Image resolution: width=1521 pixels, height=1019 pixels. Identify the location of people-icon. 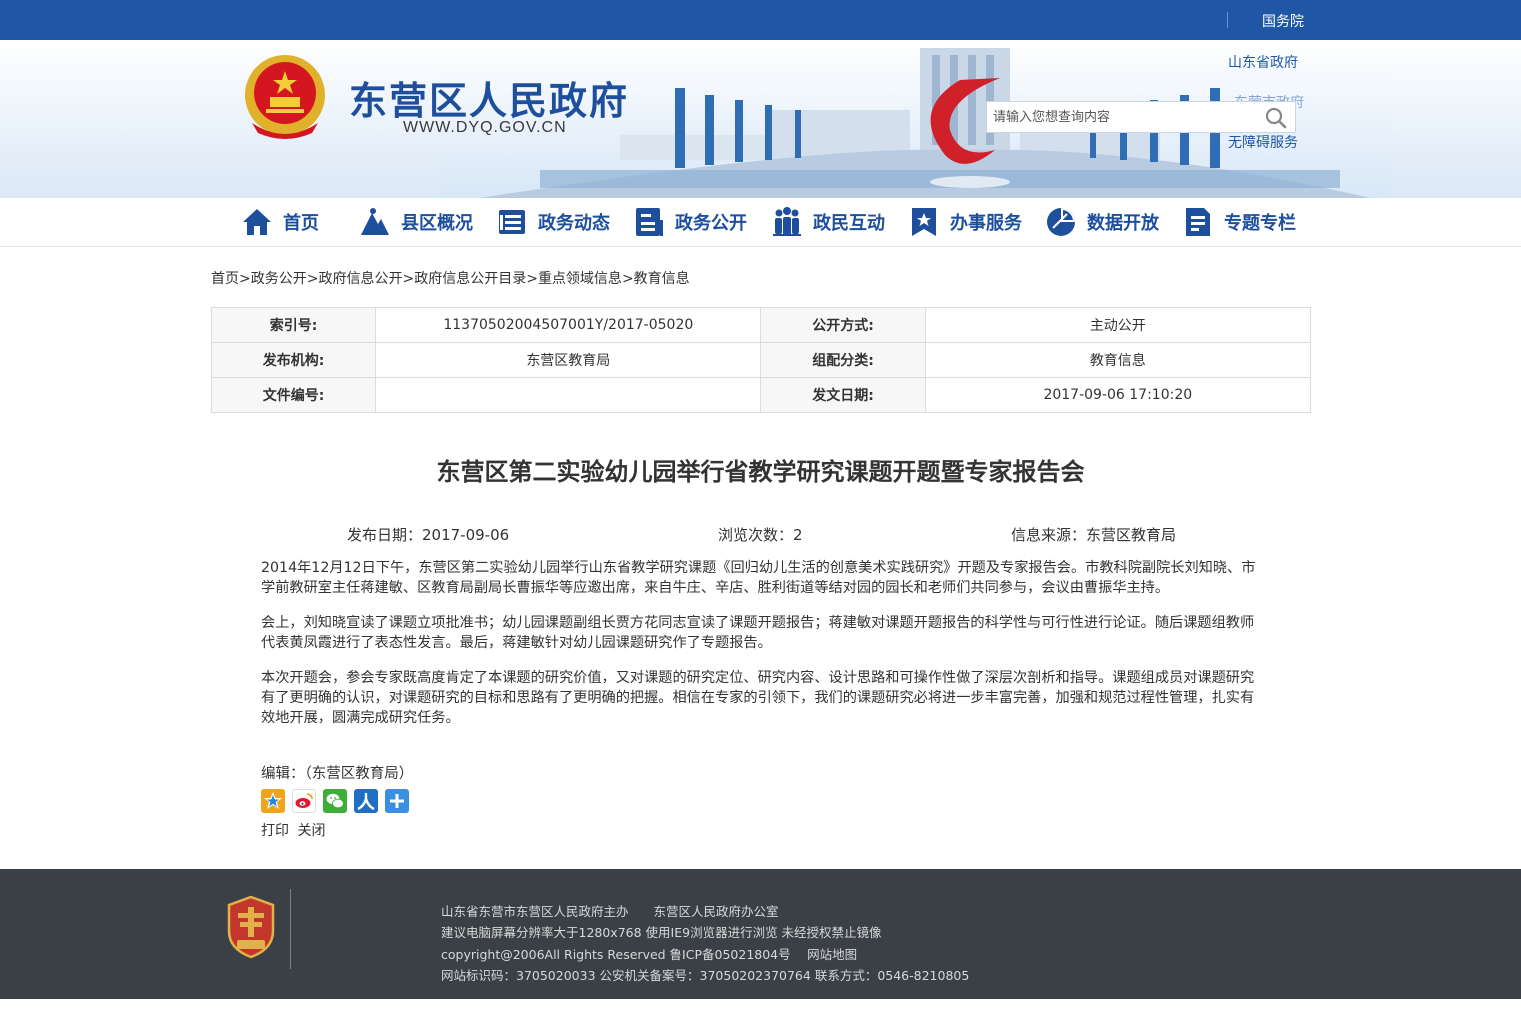
(787, 221).